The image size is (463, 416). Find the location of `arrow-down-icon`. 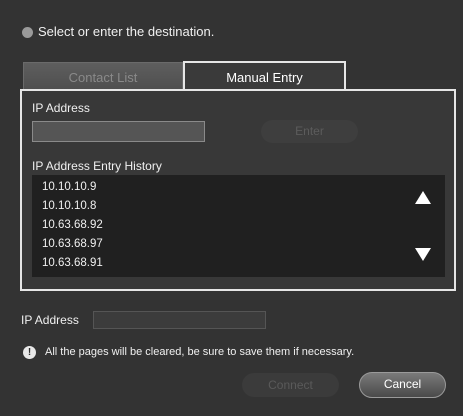

arrow-down-icon is located at coordinates (423, 254).